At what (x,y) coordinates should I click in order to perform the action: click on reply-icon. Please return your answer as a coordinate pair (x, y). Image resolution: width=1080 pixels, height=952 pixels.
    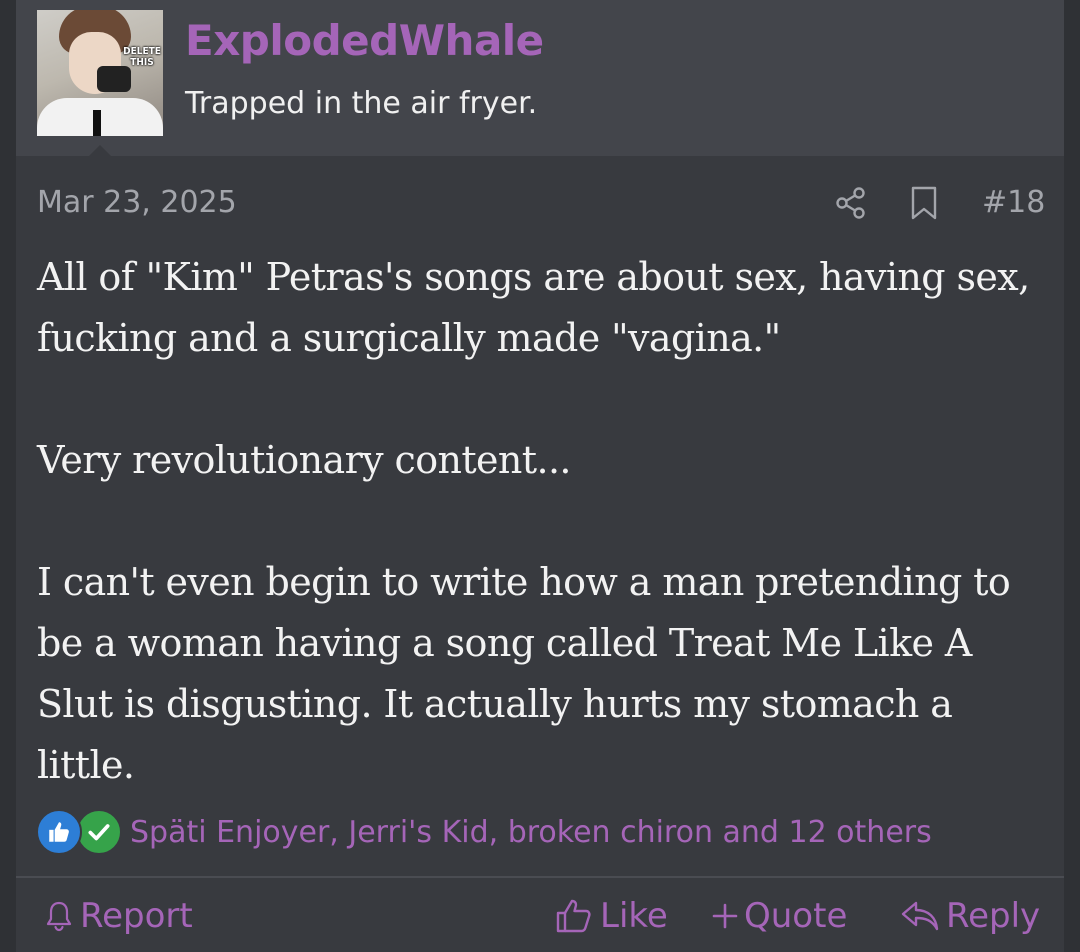
    Looking at the image, I should click on (920, 916).